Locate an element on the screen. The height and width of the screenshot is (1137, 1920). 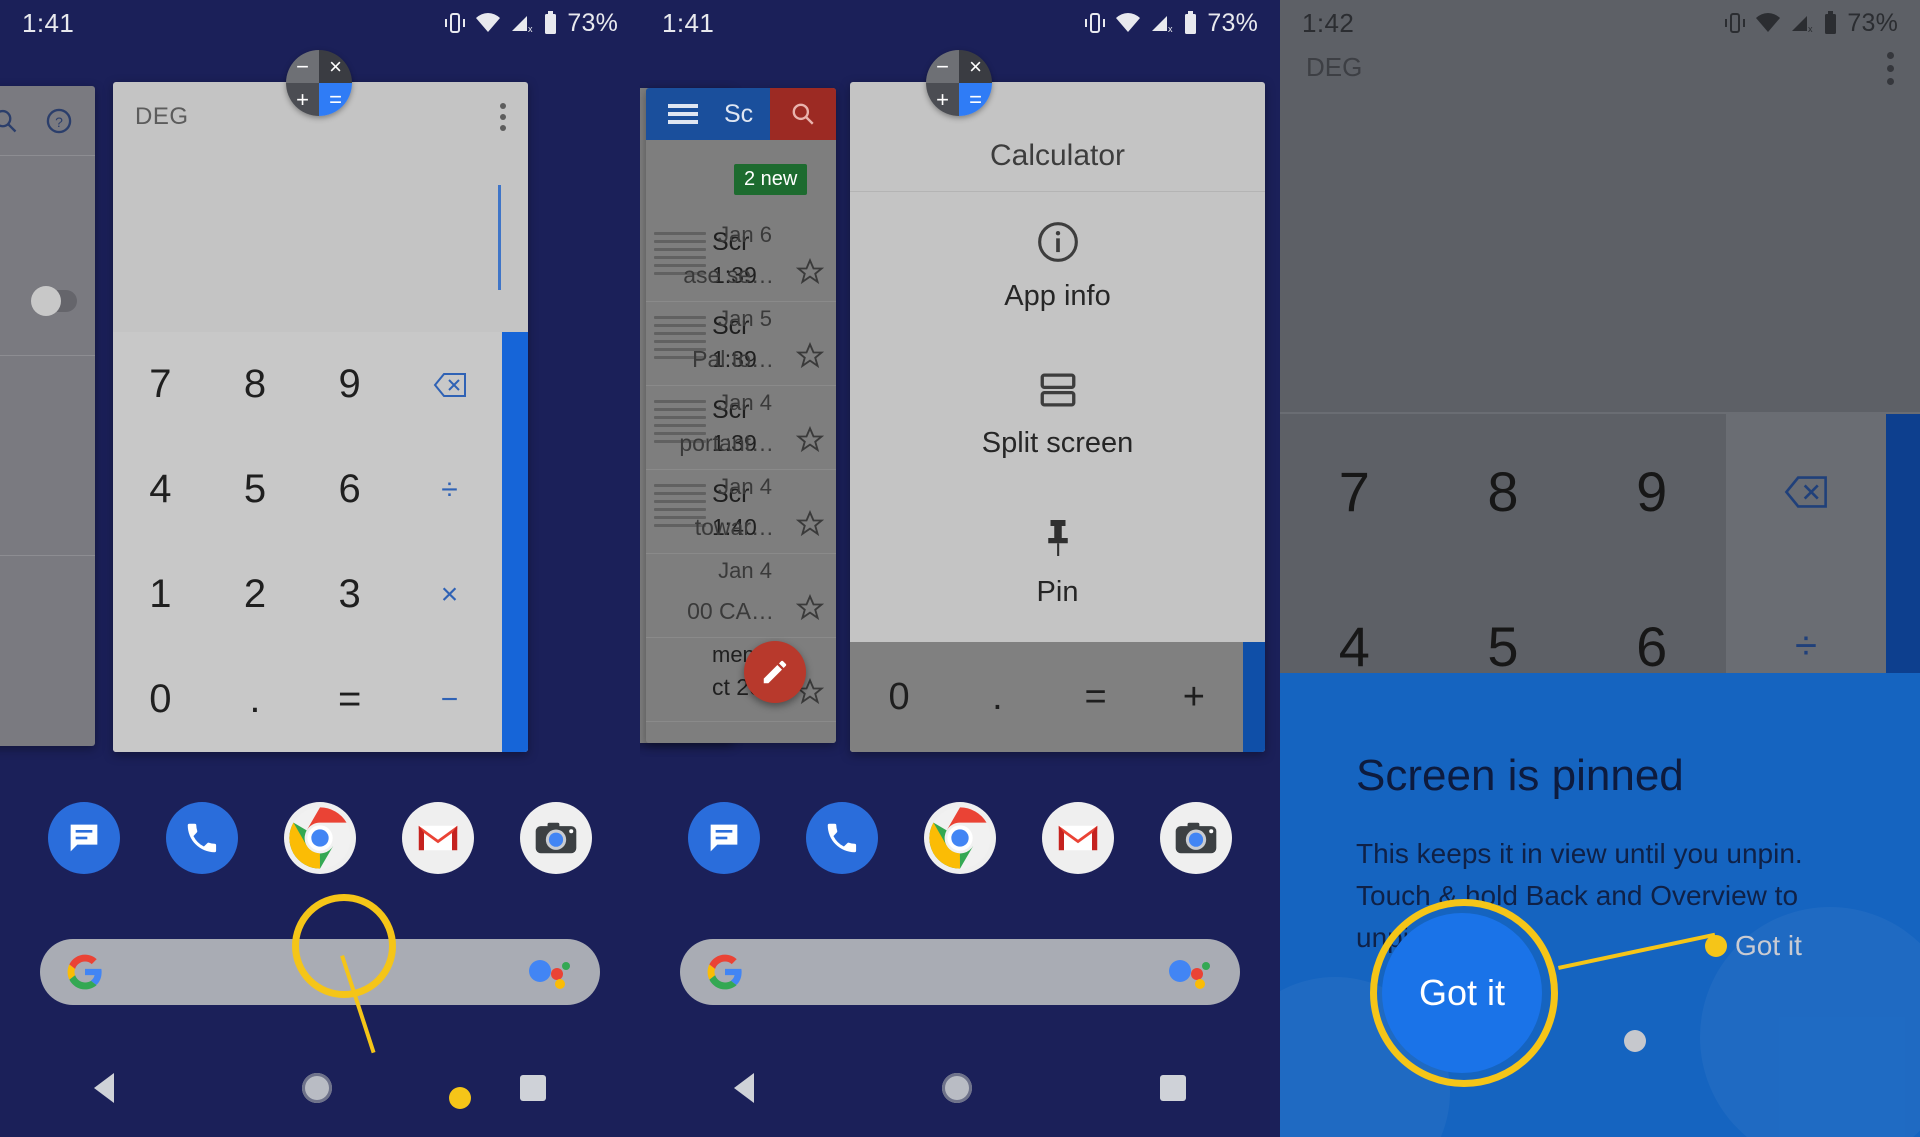
key-minus: − is located at coordinates (449, 699).